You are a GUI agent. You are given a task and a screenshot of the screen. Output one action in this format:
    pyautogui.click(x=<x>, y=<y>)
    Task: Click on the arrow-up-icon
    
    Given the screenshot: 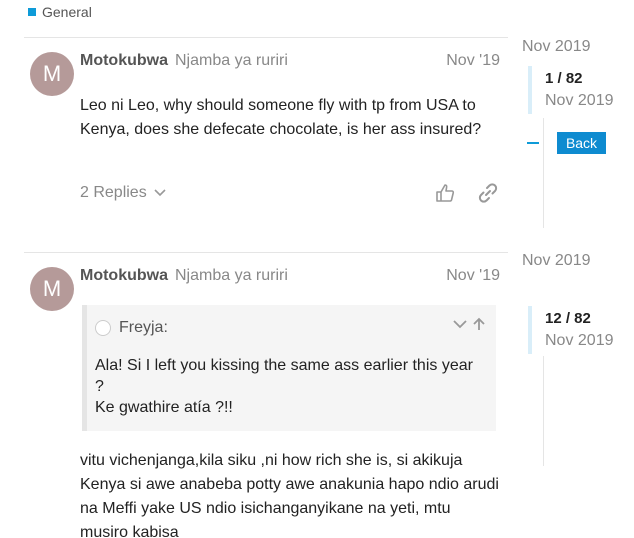 What is the action you would take?
    pyautogui.click(x=479, y=324)
    